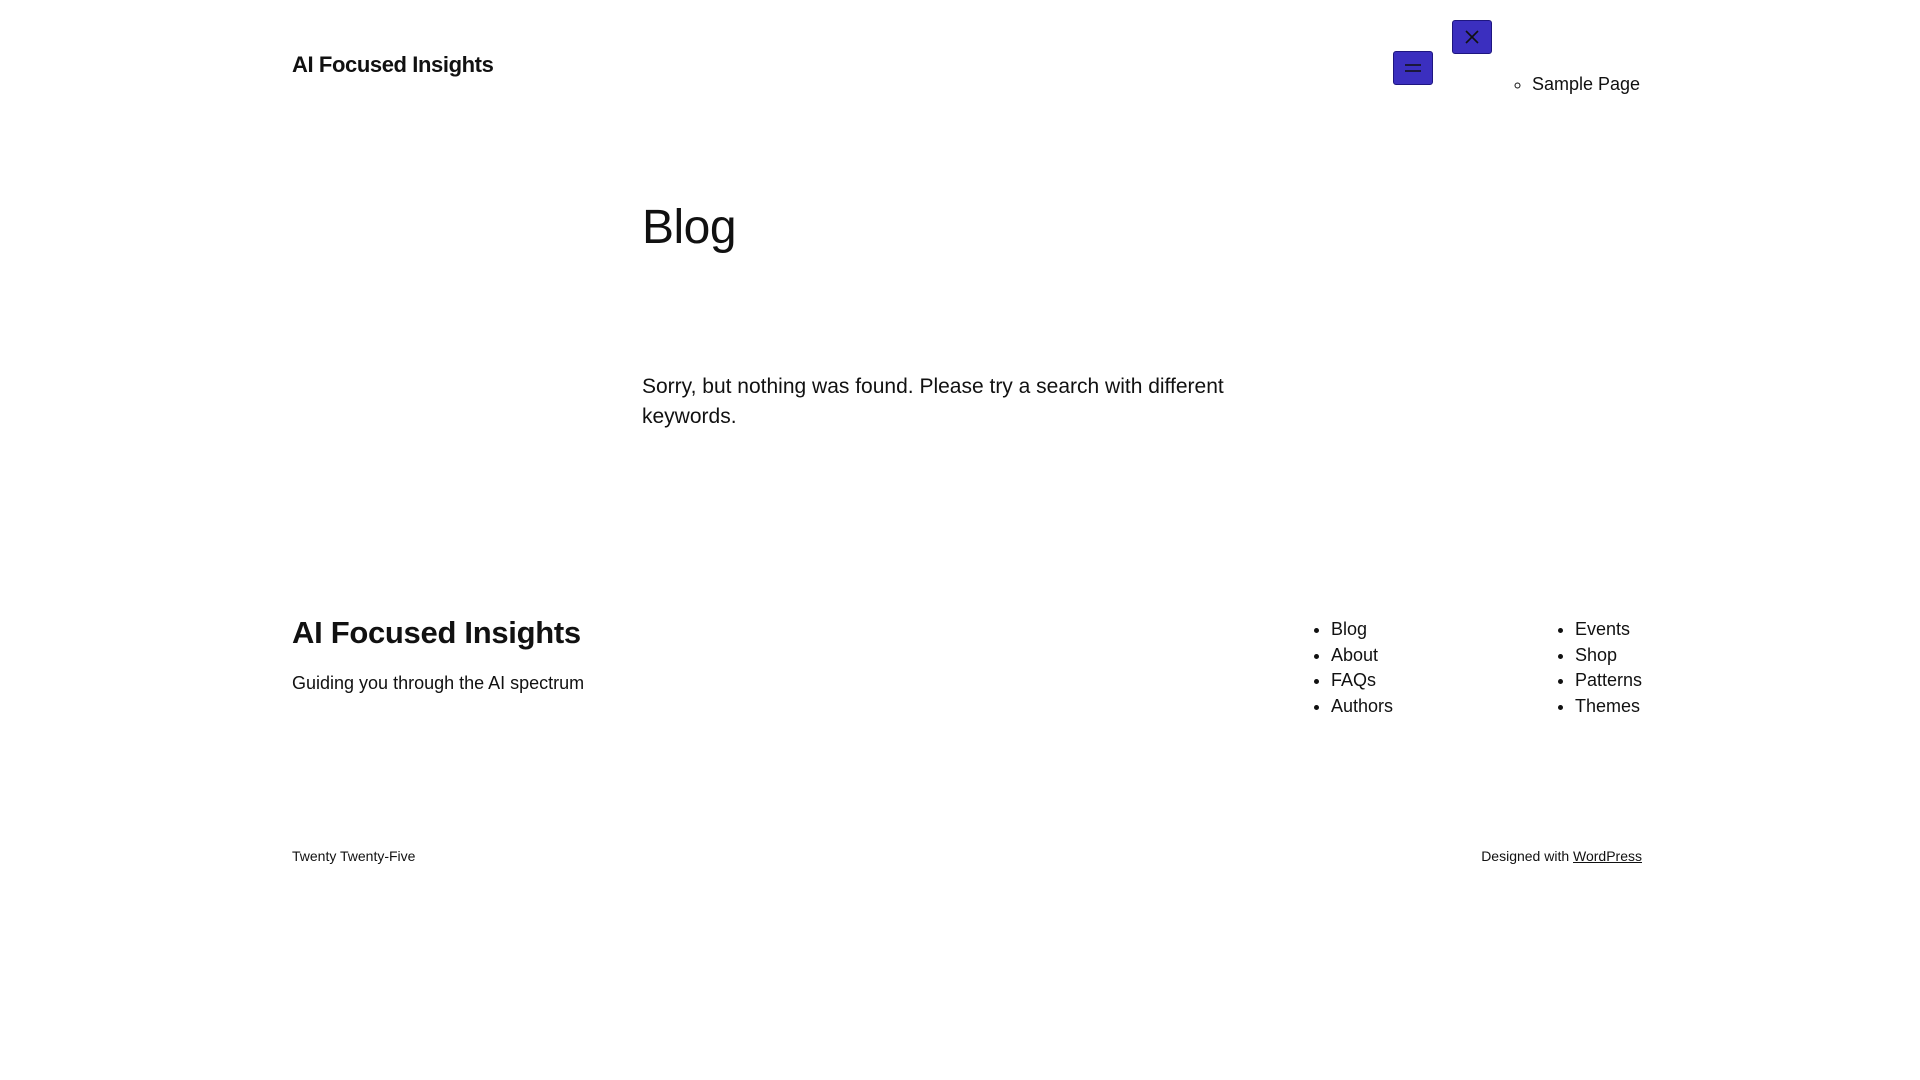 This screenshot has width=1920, height=1080. Describe the element at coordinates (689, 227) in the screenshot. I see `page-title: Blog` at that location.